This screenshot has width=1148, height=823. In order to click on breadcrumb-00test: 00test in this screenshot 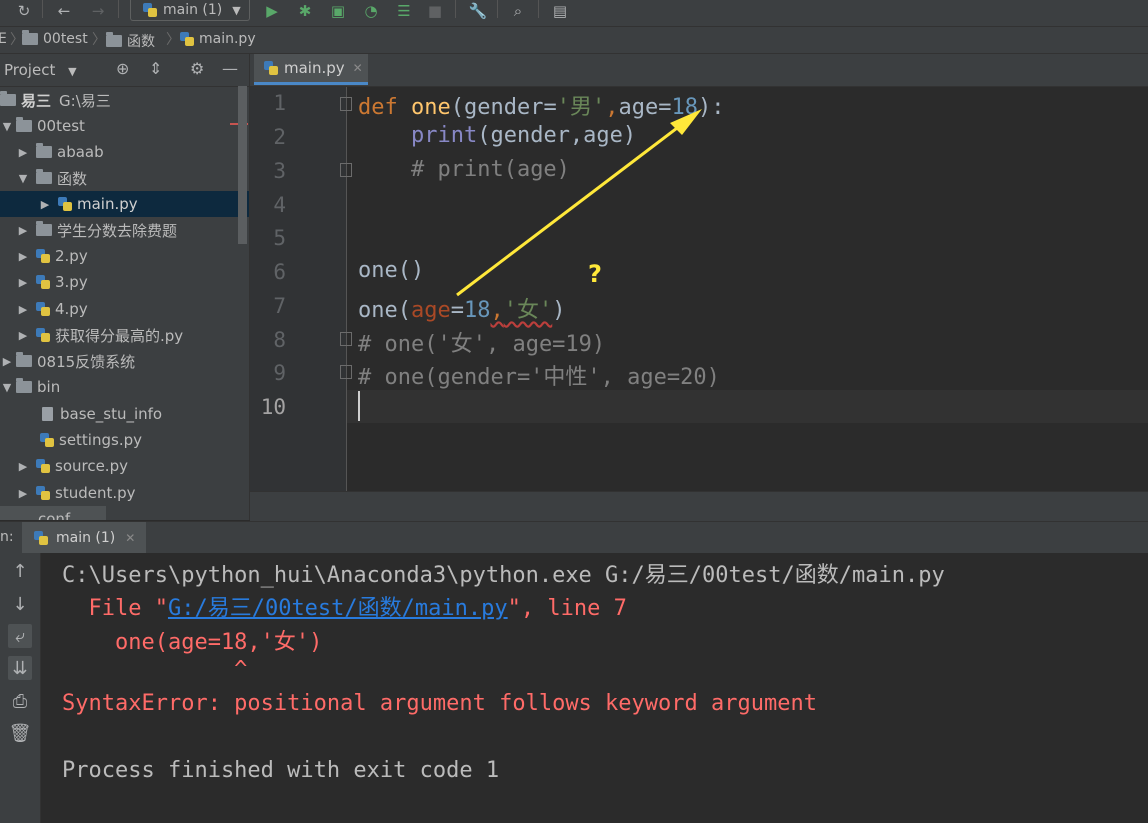, I will do `click(55, 38)`.